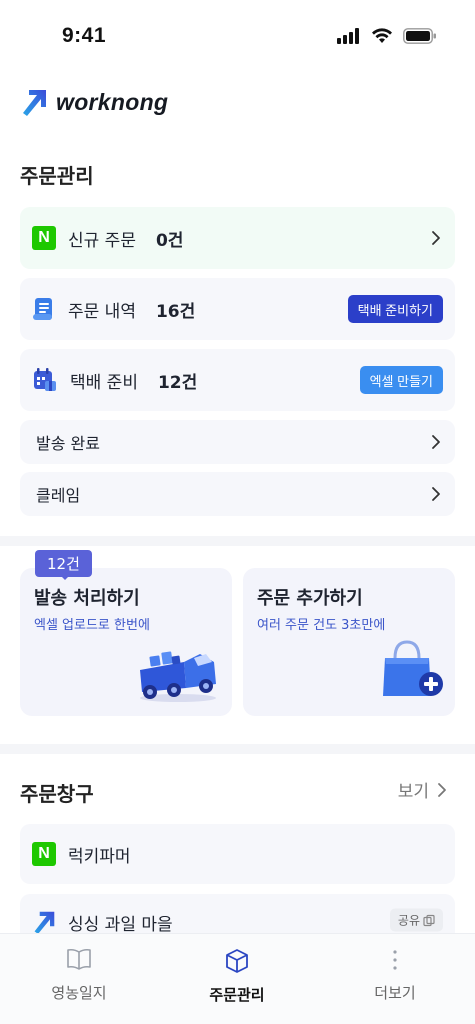 The width and height of the screenshot is (475, 1024). I want to click on row-label: 신규 주문, so click(102, 240).